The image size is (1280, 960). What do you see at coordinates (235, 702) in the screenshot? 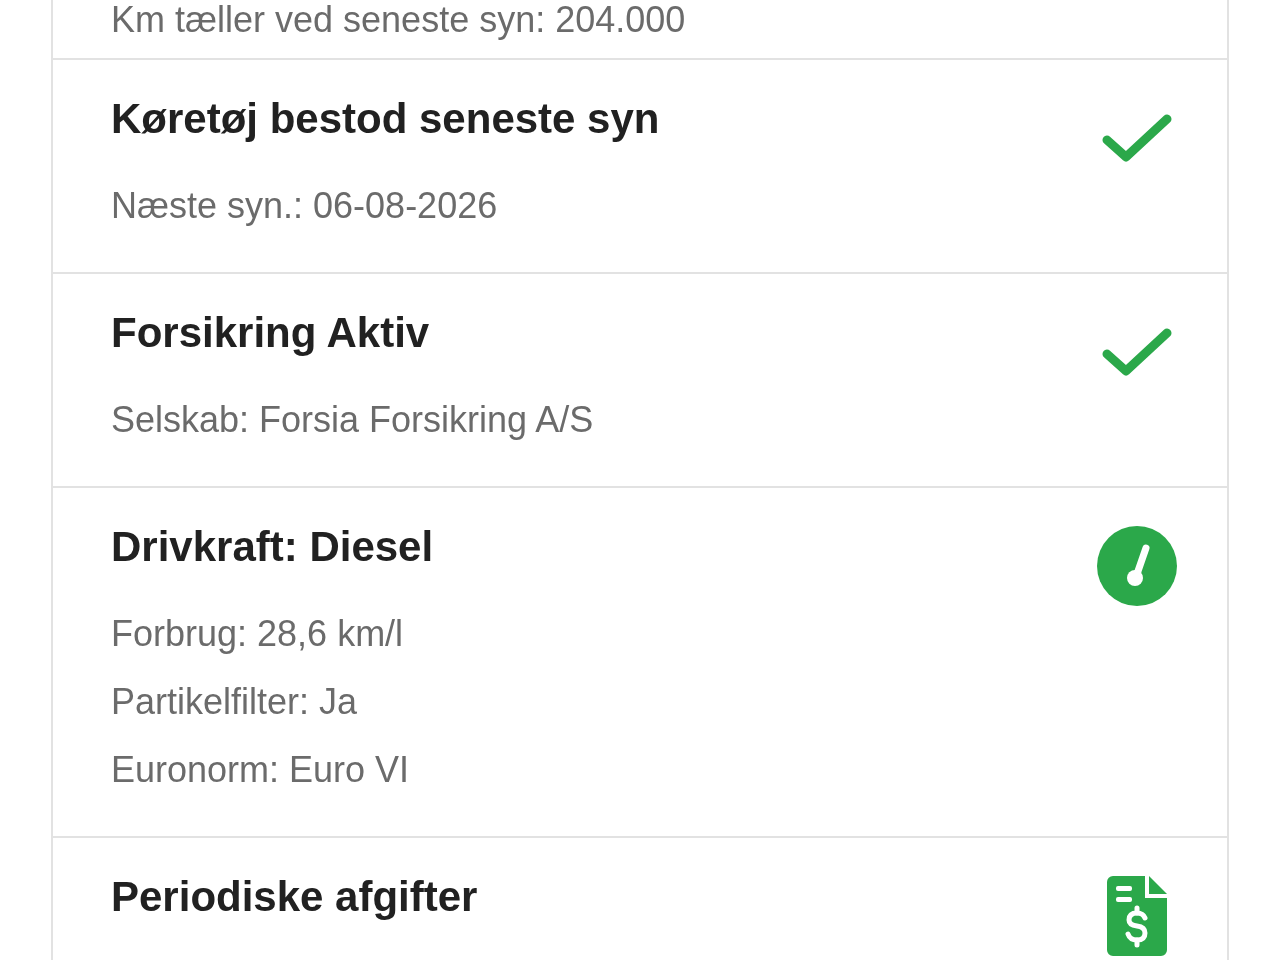
I see `item-detail: Partikelfilter: Ja` at bounding box center [235, 702].